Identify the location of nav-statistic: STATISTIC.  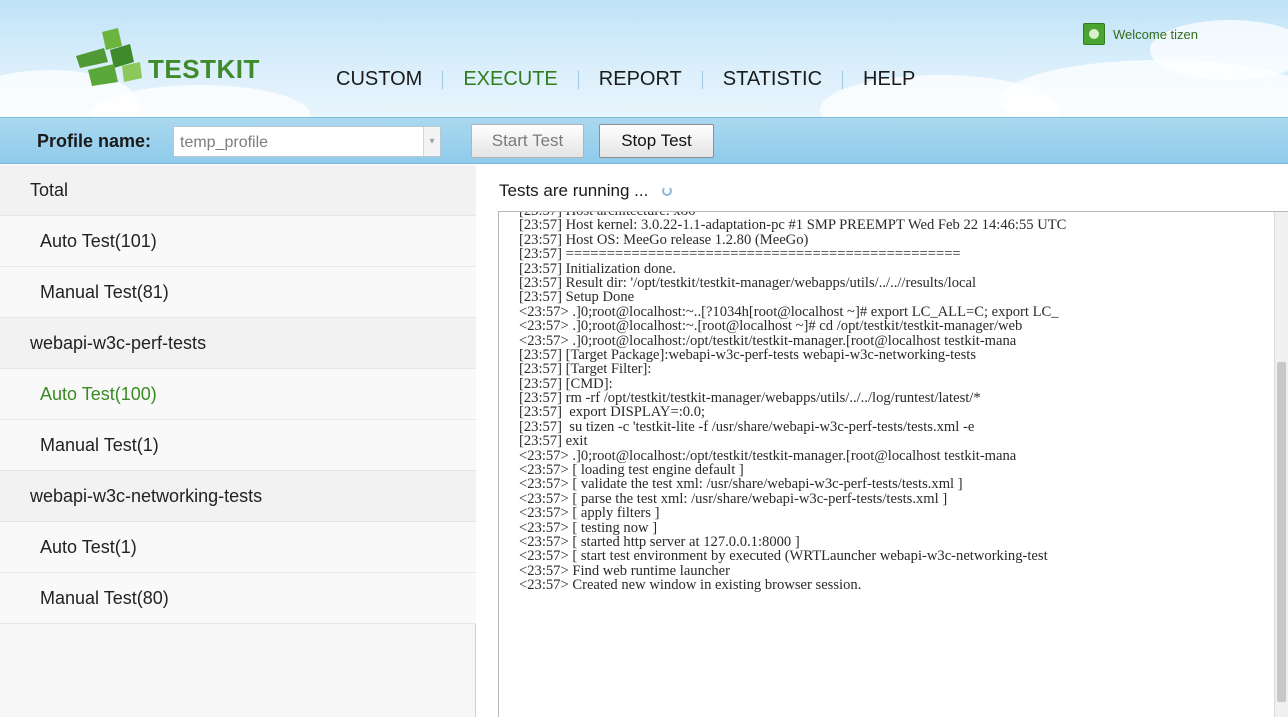
(772, 79).